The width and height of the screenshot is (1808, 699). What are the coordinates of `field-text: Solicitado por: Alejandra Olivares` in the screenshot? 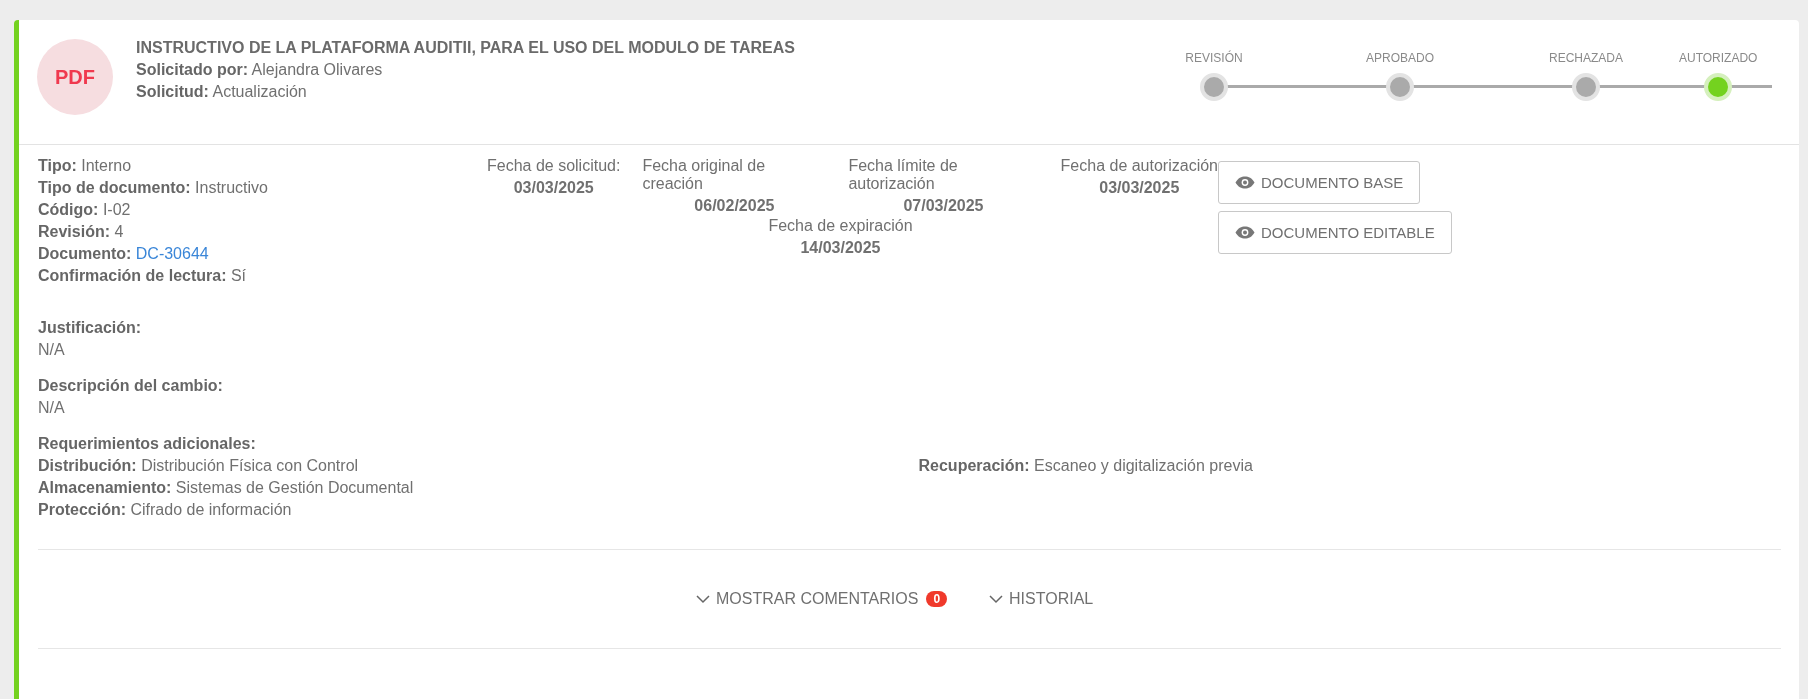 It's located at (260, 70).